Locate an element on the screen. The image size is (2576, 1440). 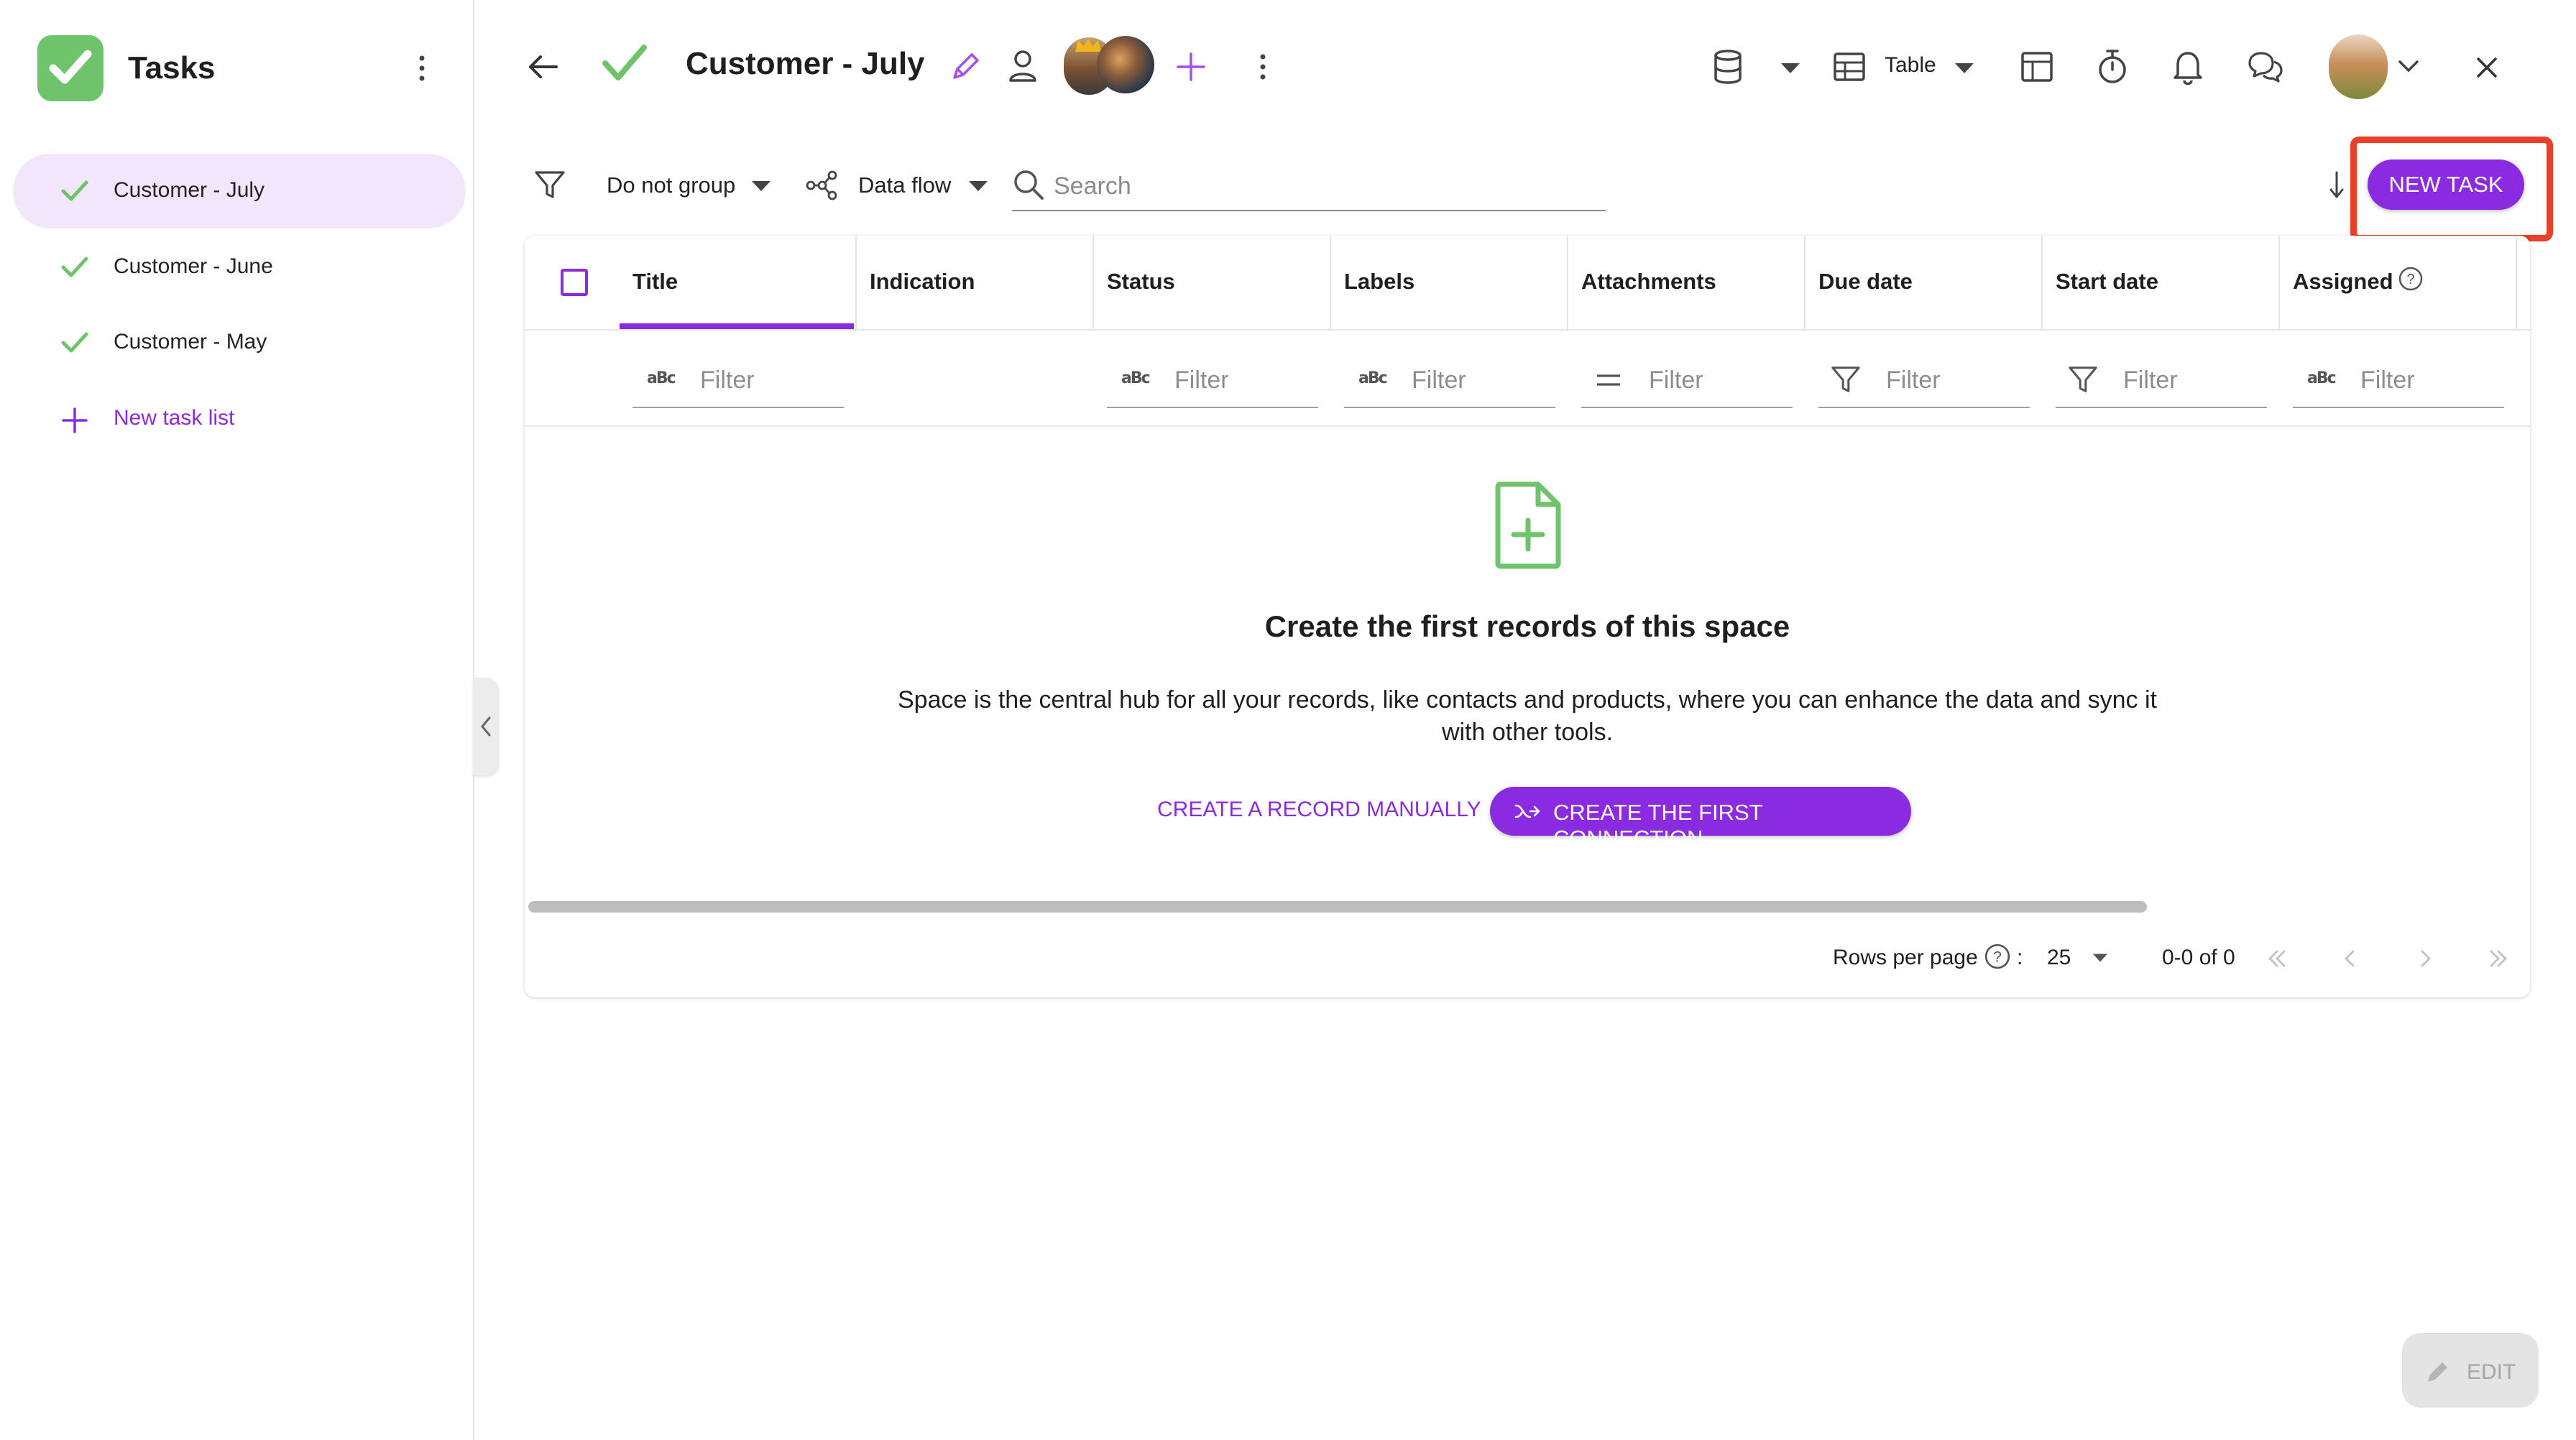
timer-button is located at coordinates (2112, 66).